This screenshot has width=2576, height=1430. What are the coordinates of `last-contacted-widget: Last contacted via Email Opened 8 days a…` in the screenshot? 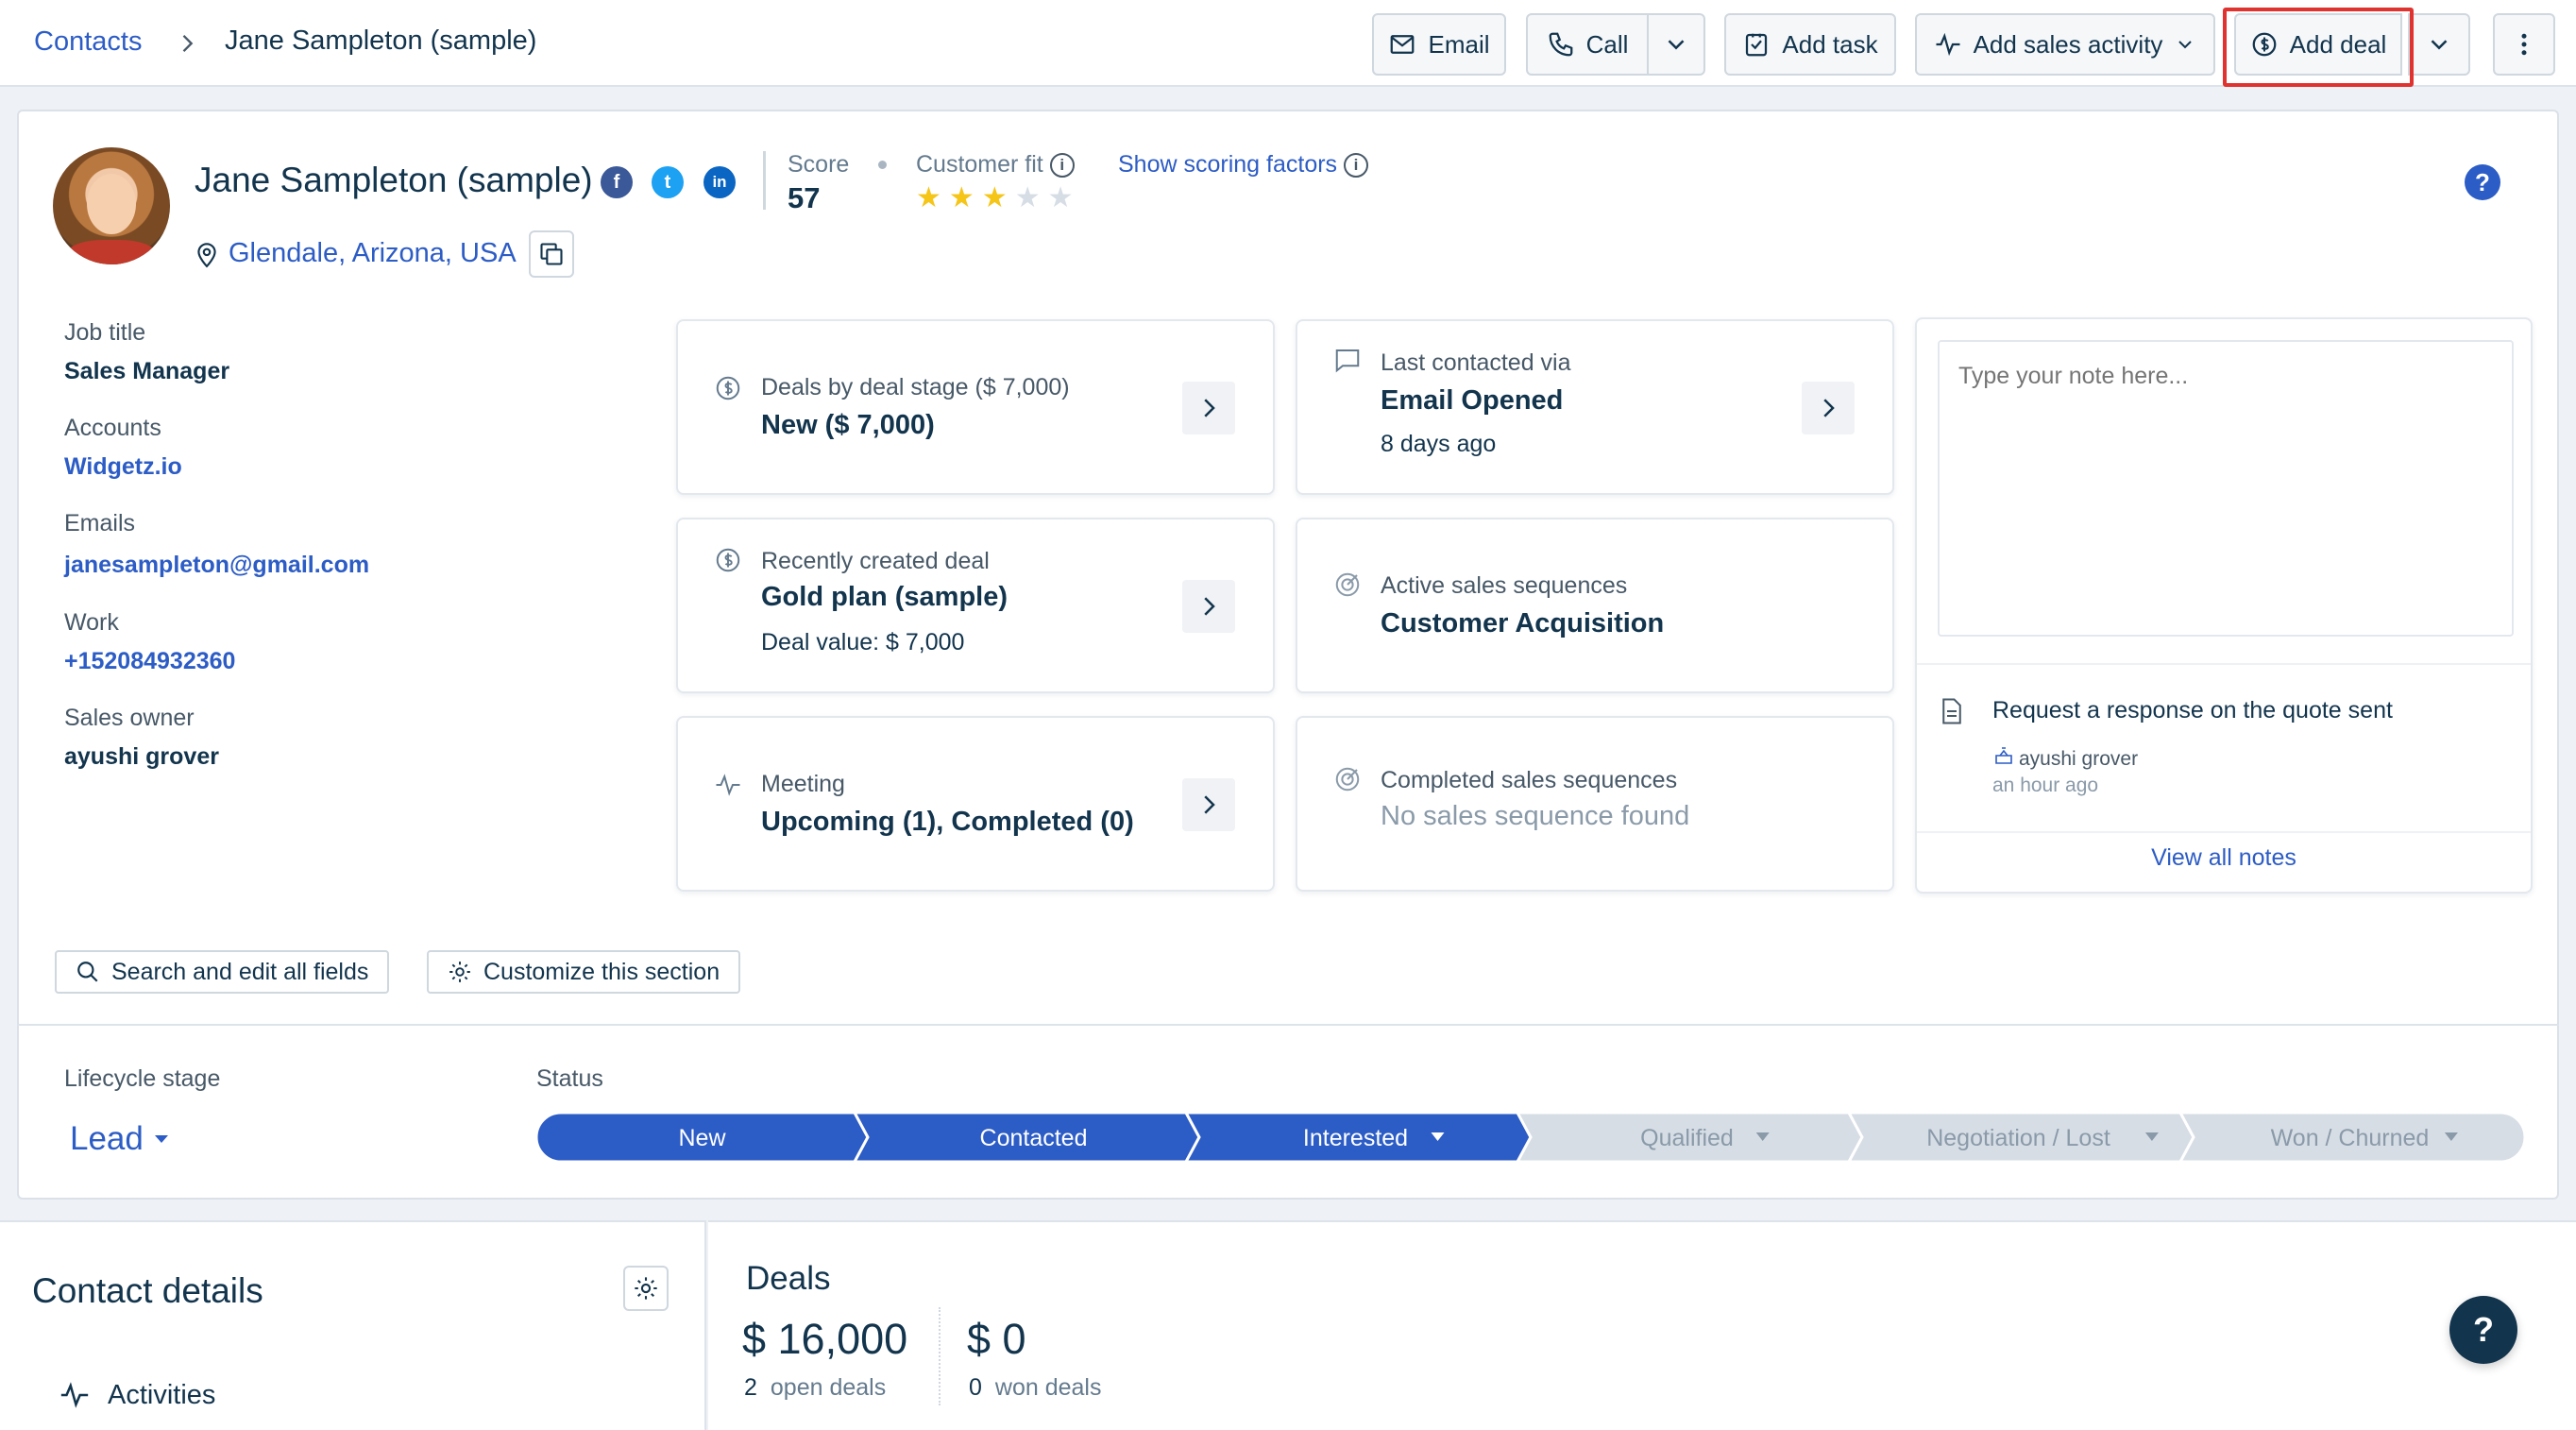 It's located at (1595, 407).